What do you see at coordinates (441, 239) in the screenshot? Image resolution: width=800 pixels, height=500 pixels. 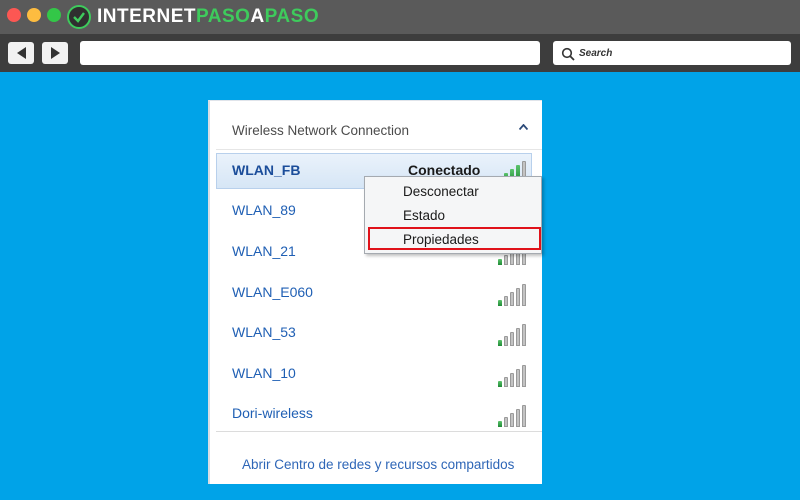 I see `menu-item-propiedades: Propiedades` at bounding box center [441, 239].